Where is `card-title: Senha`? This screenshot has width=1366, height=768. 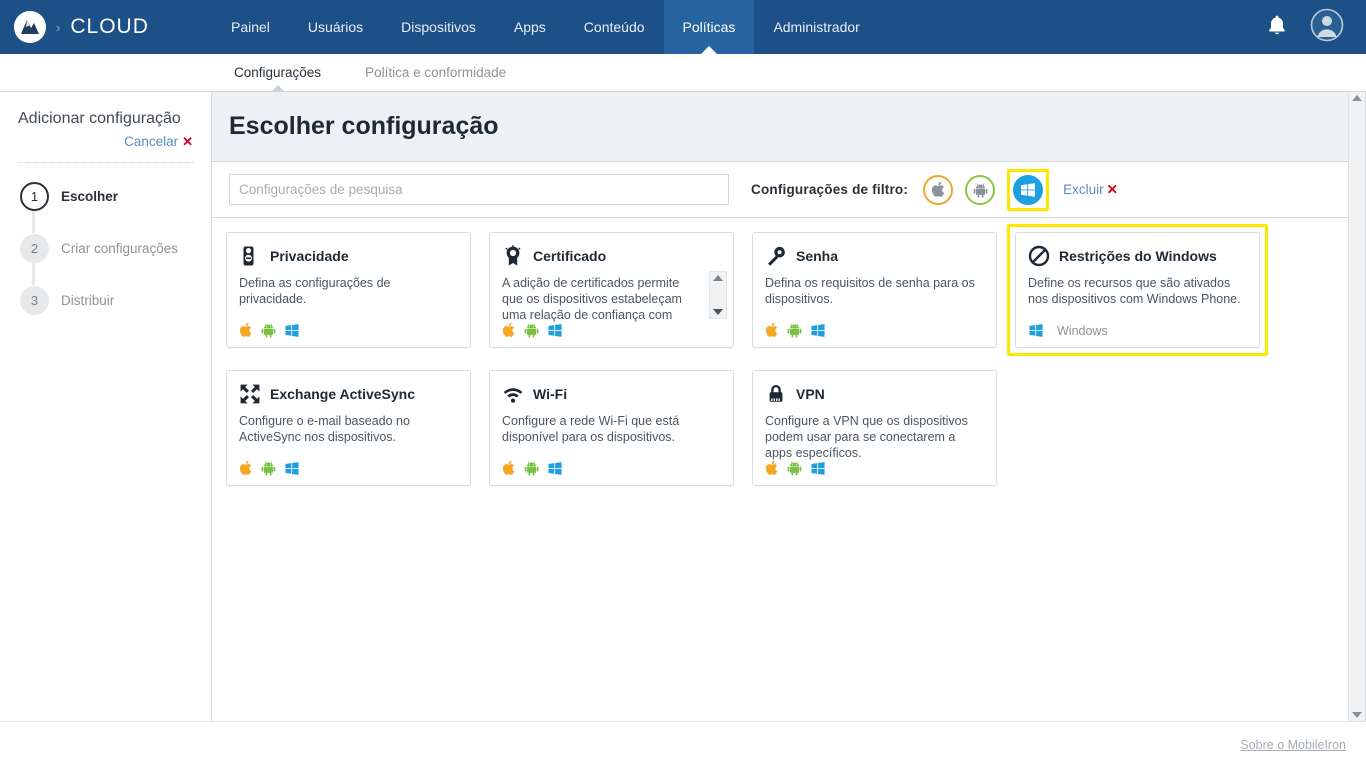
card-title: Senha is located at coordinates (817, 256).